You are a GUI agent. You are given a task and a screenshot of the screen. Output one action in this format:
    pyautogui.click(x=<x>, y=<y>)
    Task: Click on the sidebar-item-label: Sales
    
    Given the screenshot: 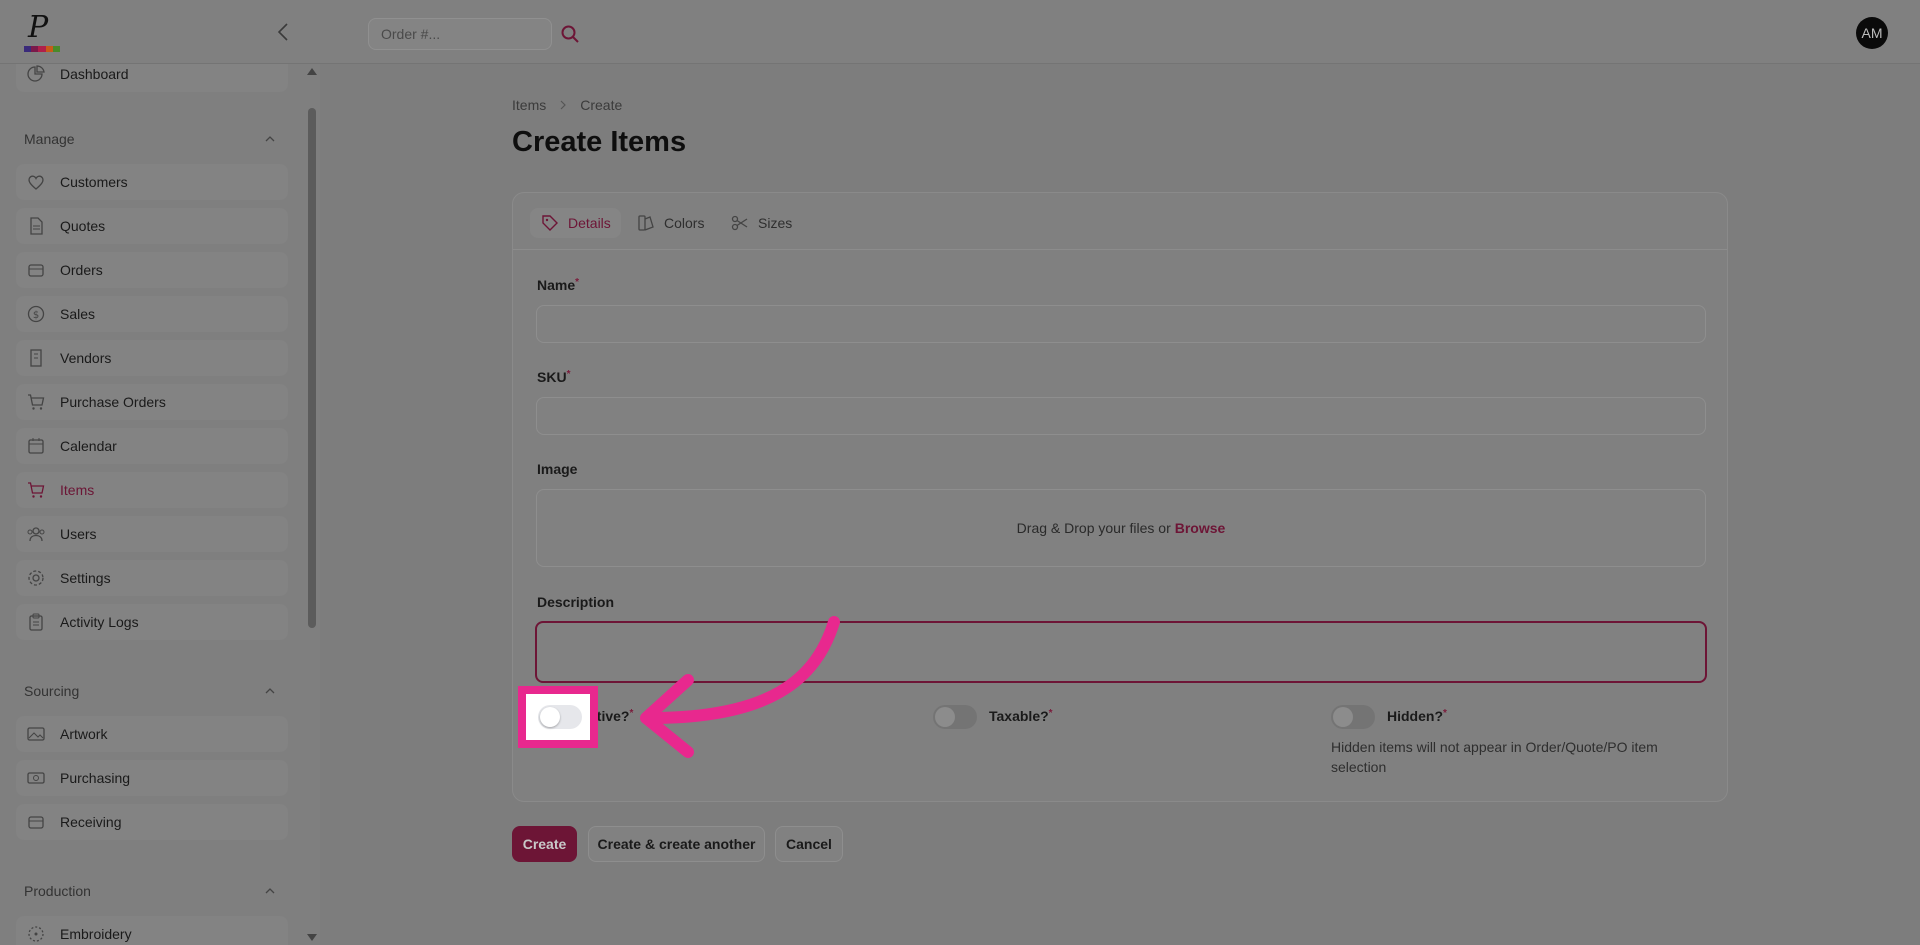 What is the action you would take?
    pyautogui.click(x=78, y=314)
    